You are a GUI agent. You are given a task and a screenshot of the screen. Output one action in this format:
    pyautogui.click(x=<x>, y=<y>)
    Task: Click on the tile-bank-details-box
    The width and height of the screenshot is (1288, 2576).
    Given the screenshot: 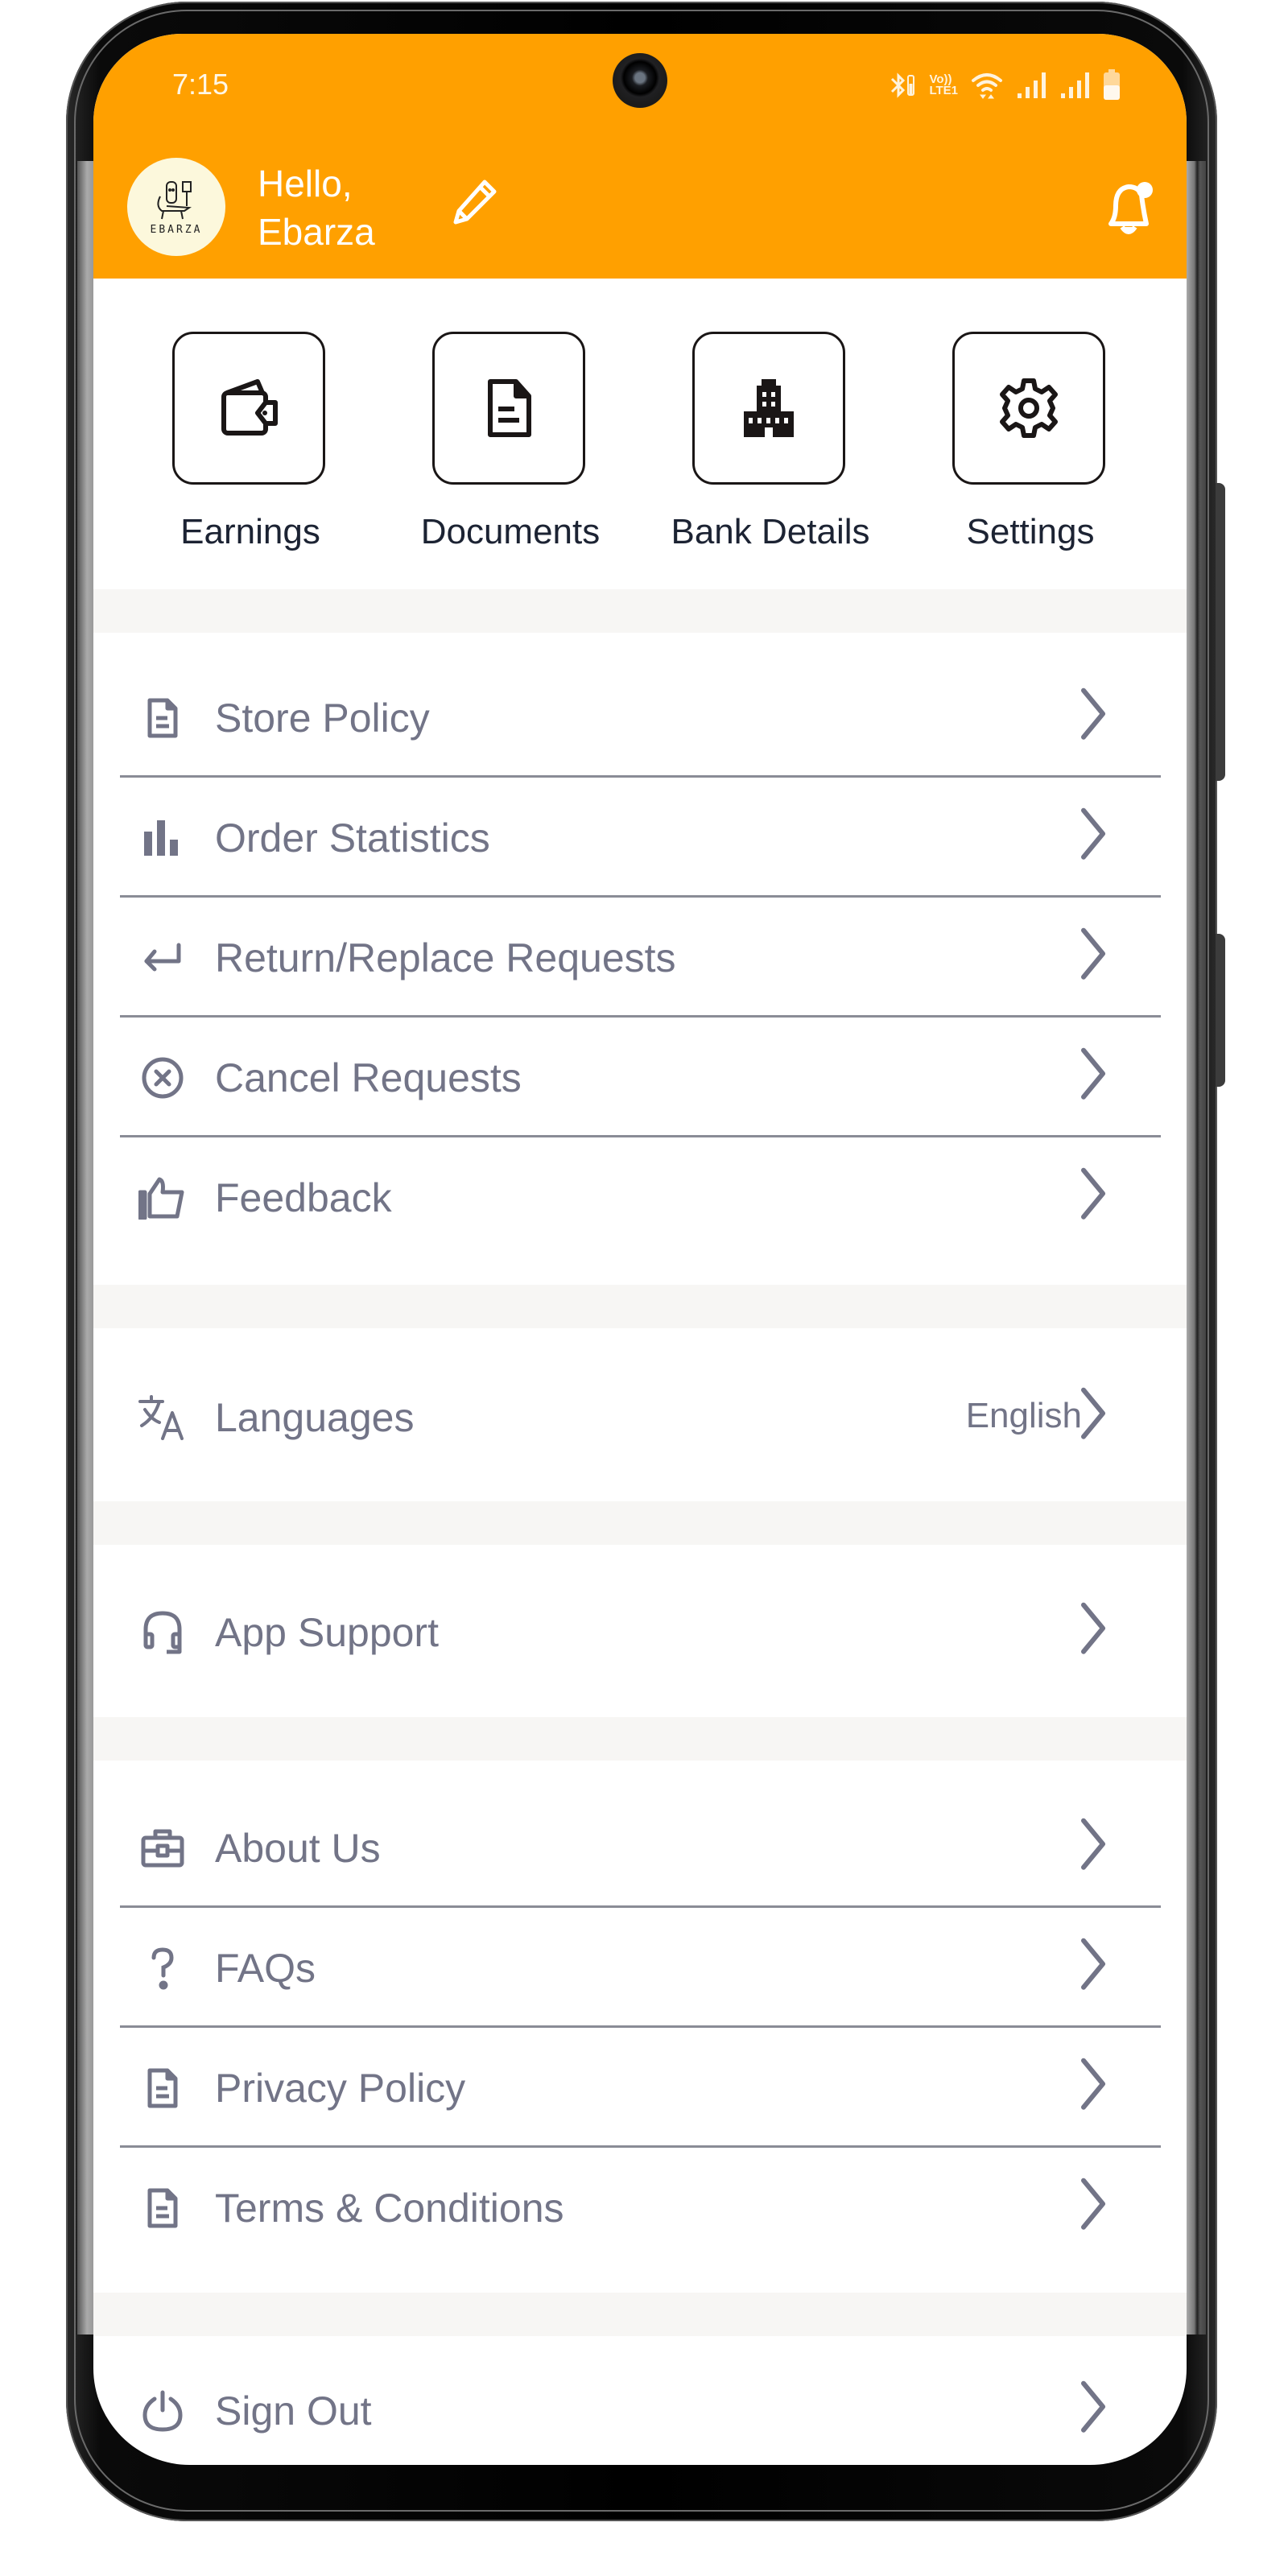 What is the action you would take?
    pyautogui.click(x=768, y=408)
    